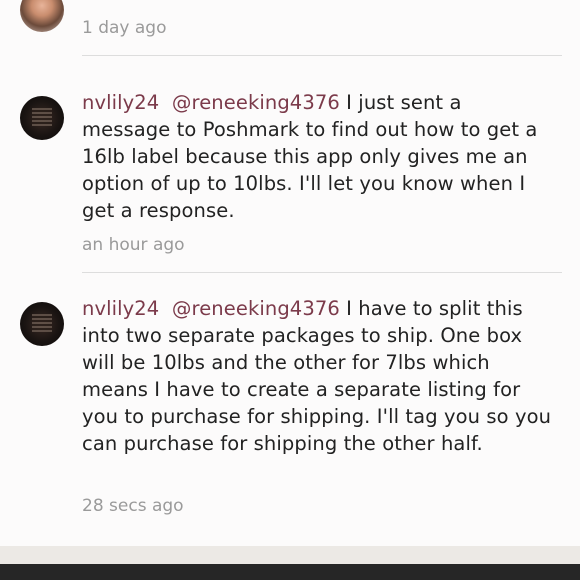 This screenshot has height=580, width=580. Describe the element at coordinates (124, 28) in the screenshot. I see `comment-timestamp: 1 day ago` at that location.